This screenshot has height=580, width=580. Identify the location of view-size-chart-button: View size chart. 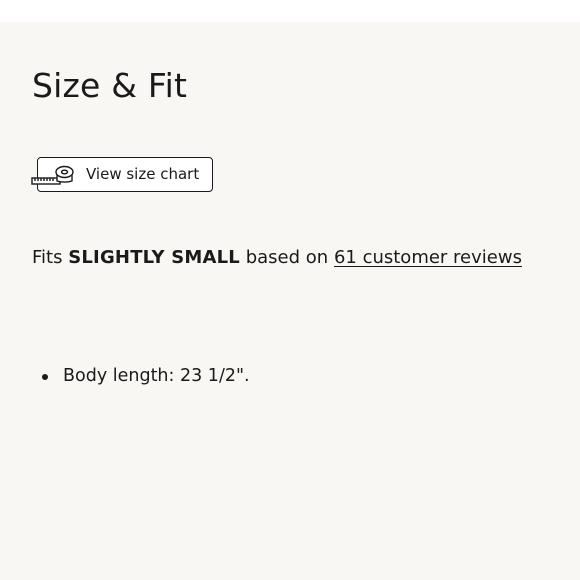
(122, 174).